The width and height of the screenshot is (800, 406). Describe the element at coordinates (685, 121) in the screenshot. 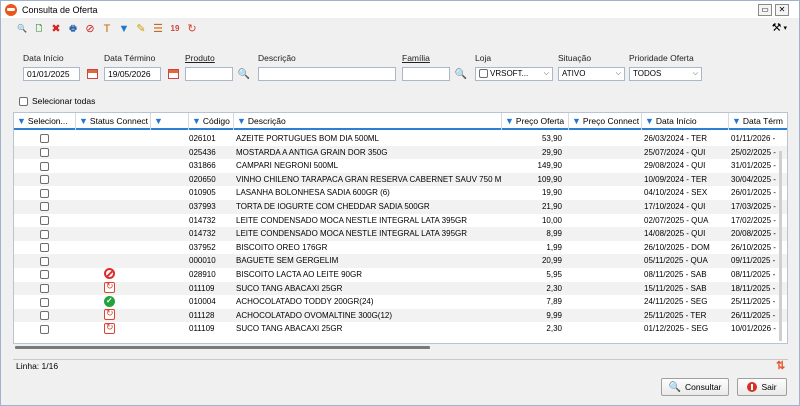

I see `column-header: ▼ Data Início` at that location.